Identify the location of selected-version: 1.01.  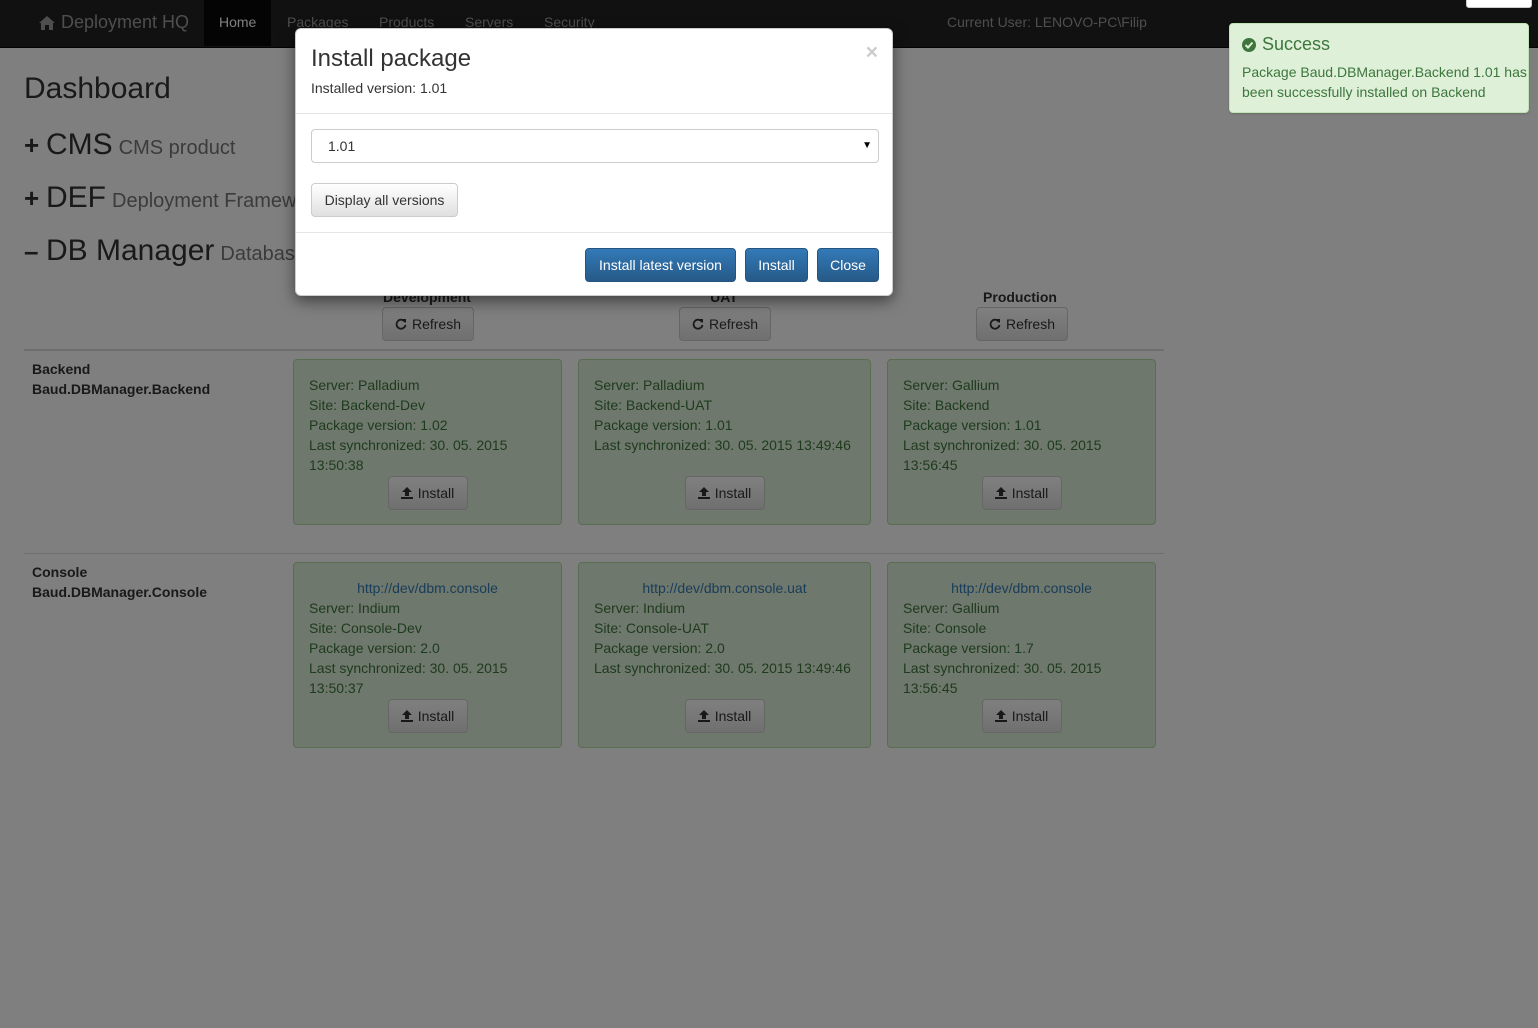
(342, 146).